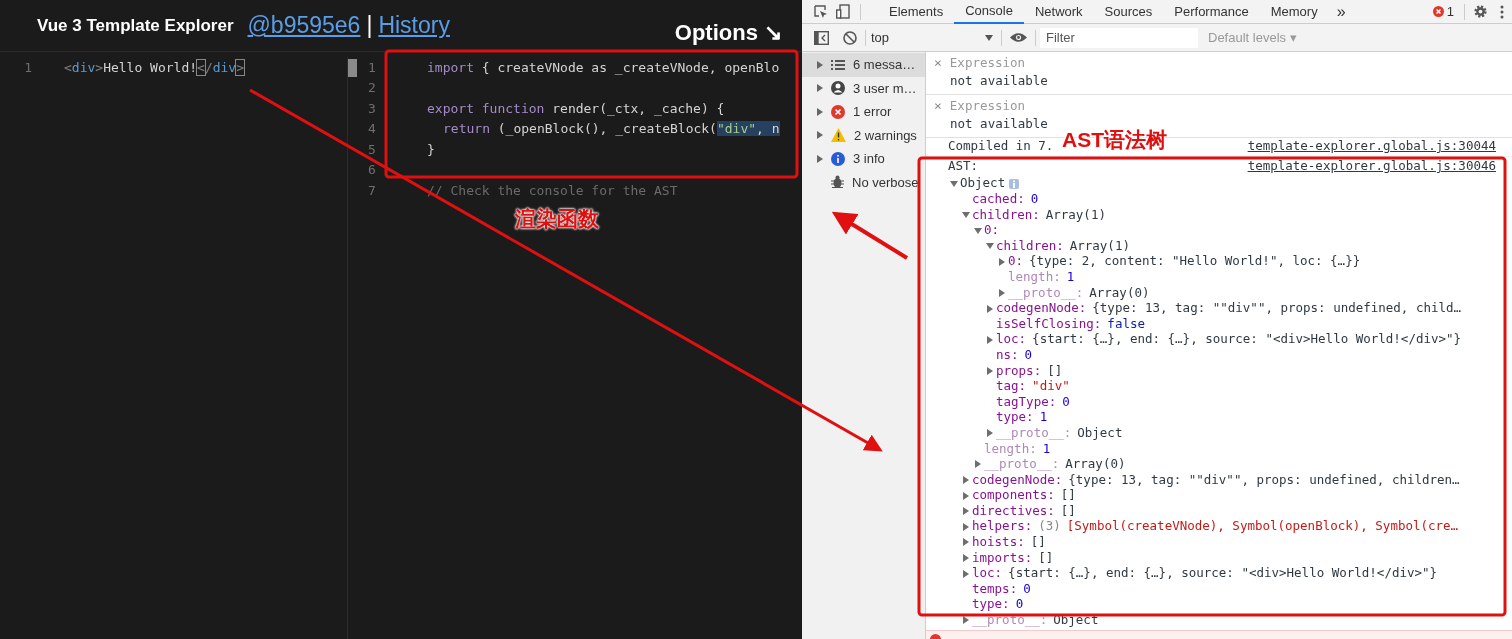 The width and height of the screenshot is (1512, 639). Describe the element at coordinates (1450, 11) in the screenshot. I see `error-count: 1` at that location.